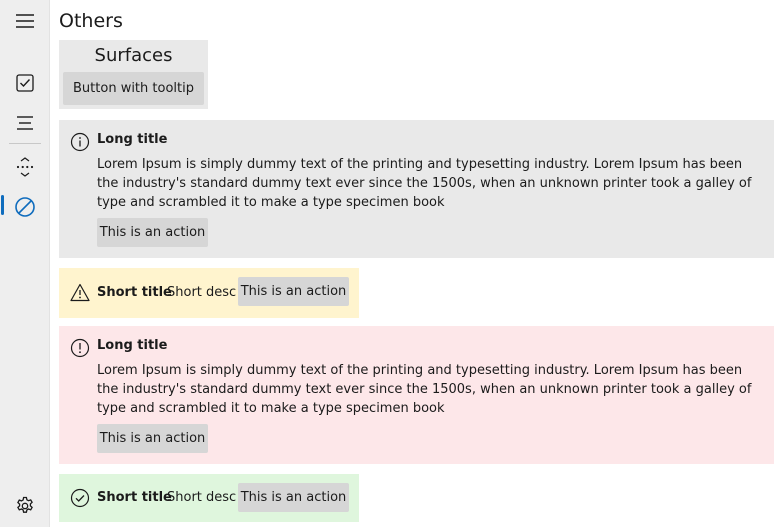  Describe the element at coordinates (25, 207) in the screenshot. I see `blocked-icon` at that location.